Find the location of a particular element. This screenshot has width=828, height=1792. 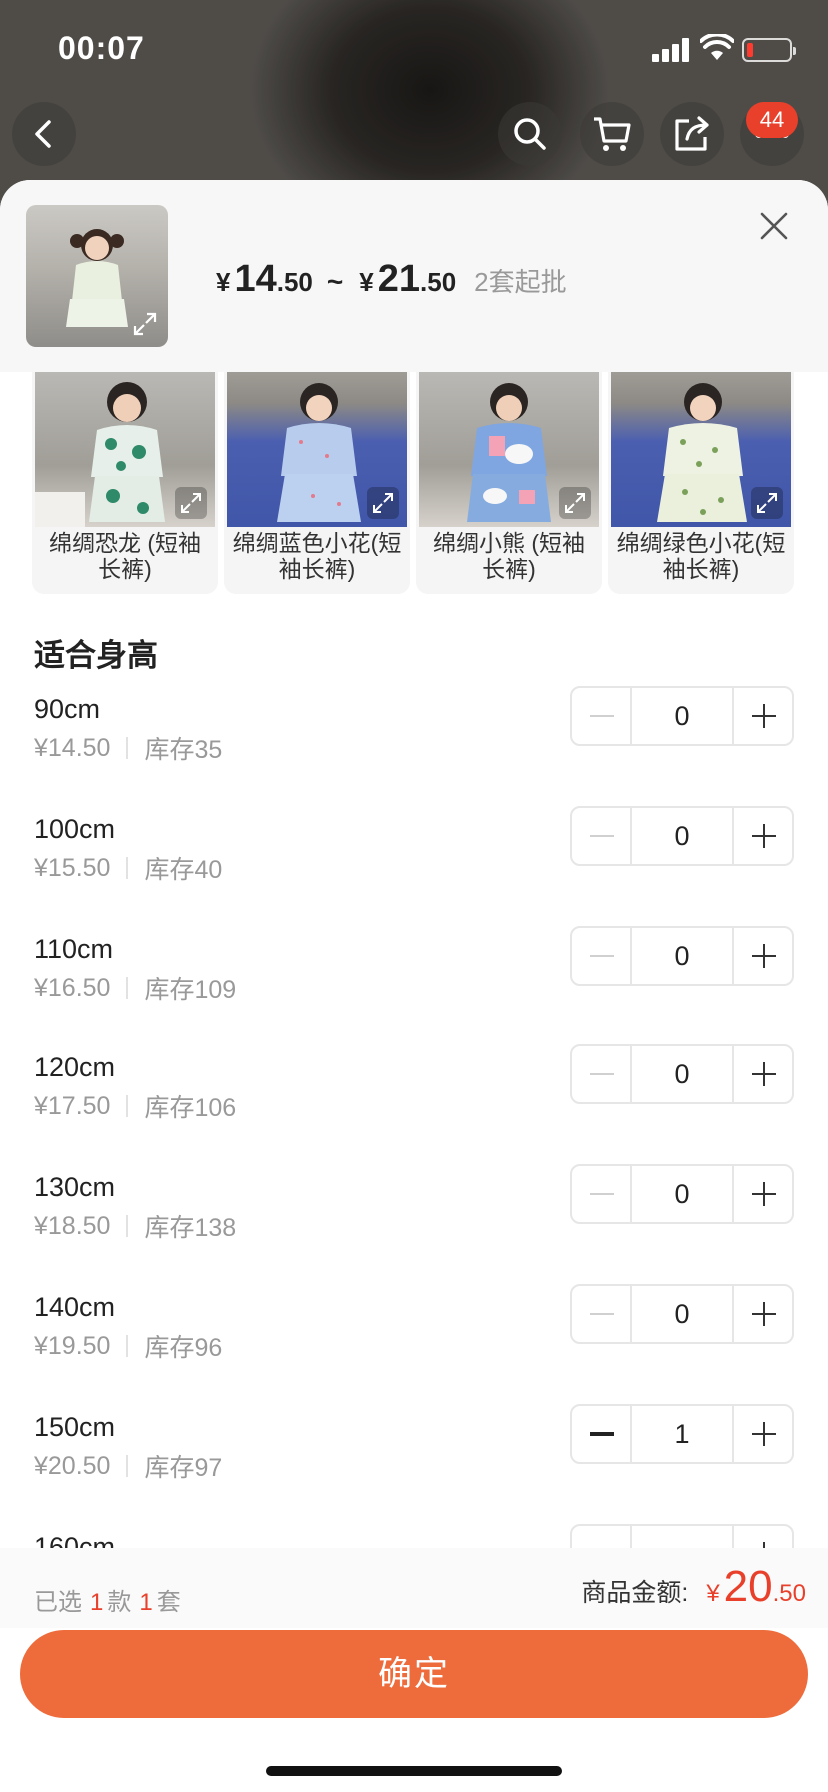

size-stock: 库存138 is located at coordinates (190, 1228).